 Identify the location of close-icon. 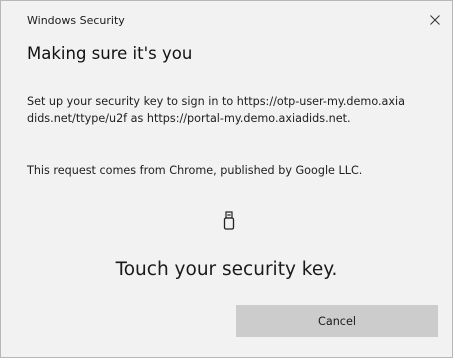
(435, 20).